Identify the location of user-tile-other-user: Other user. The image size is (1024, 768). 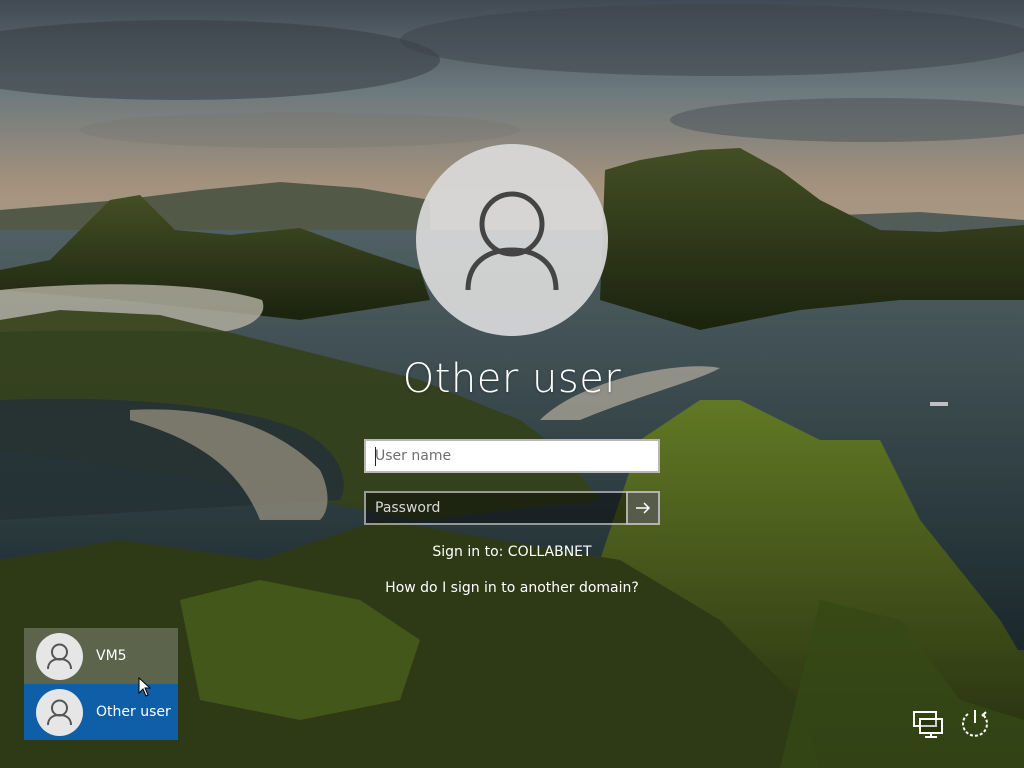
(101, 712).